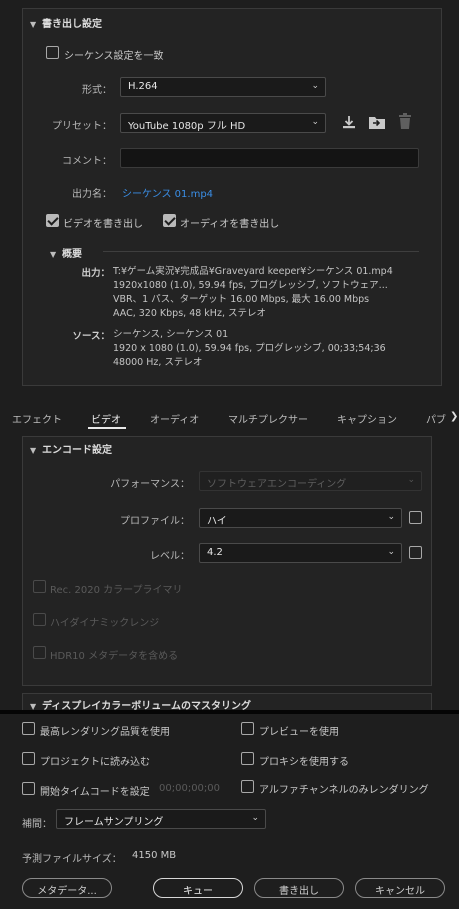 Image resolution: width=459 pixels, height=909 pixels. What do you see at coordinates (28, 758) in the screenshot?
I see `import-into-project-checkbox` at bounding box center [28, 758].